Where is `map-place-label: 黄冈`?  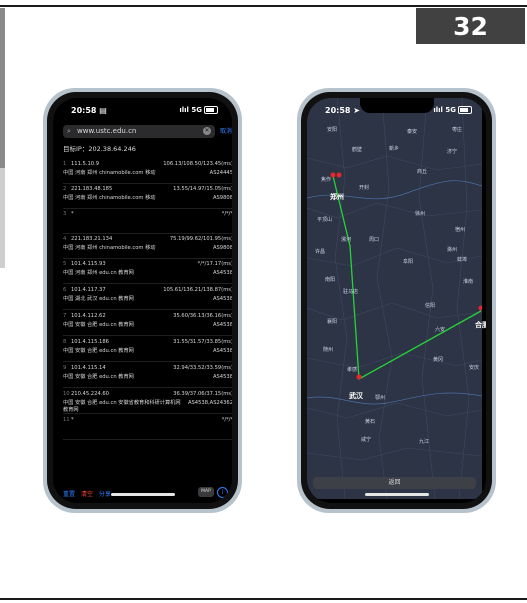
map-place-label: 黄冈 is located at coordinates (438, 360).